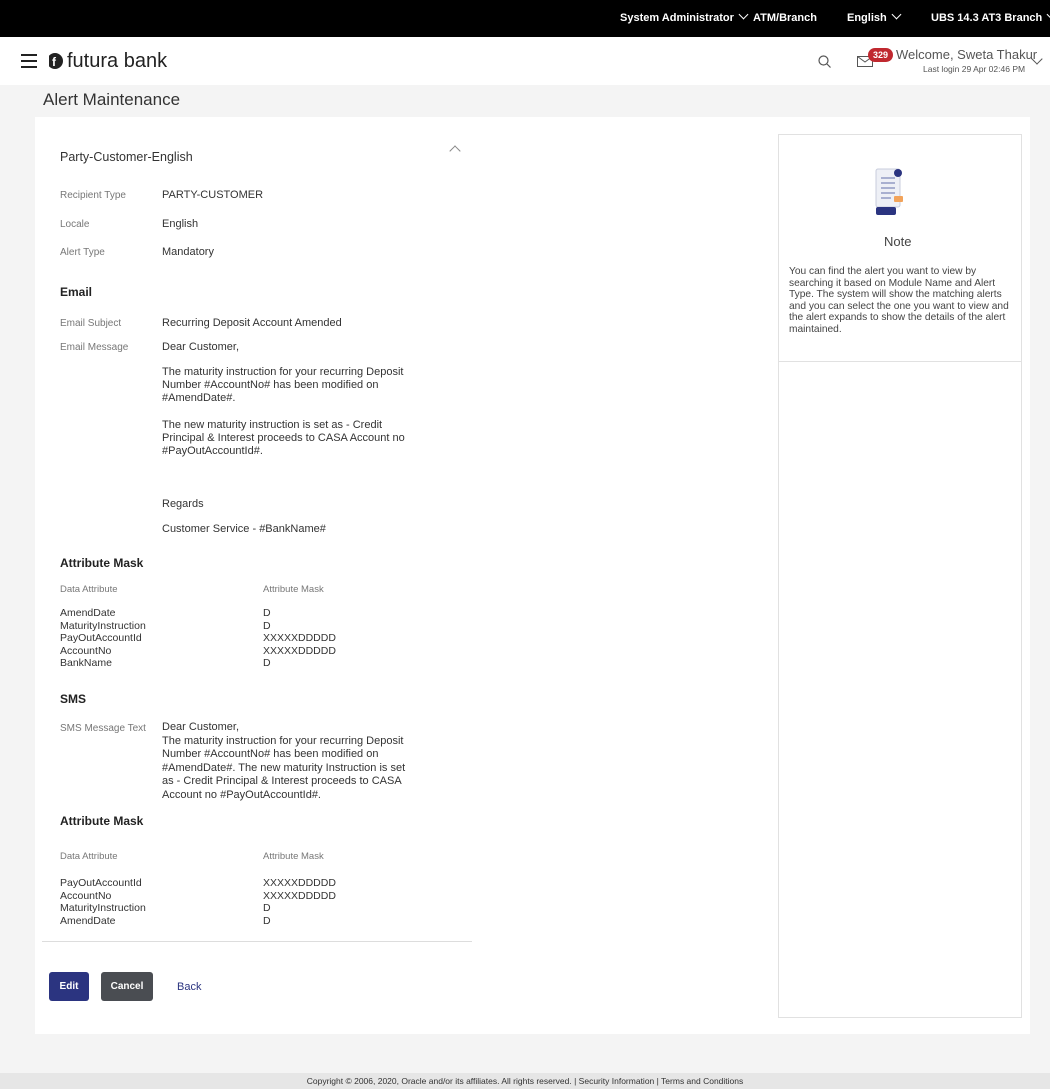 This screenshot has height=1089, width=1050. I want to click on welcome-user: Welcome, Sweta Thakur, so click(966, 54).